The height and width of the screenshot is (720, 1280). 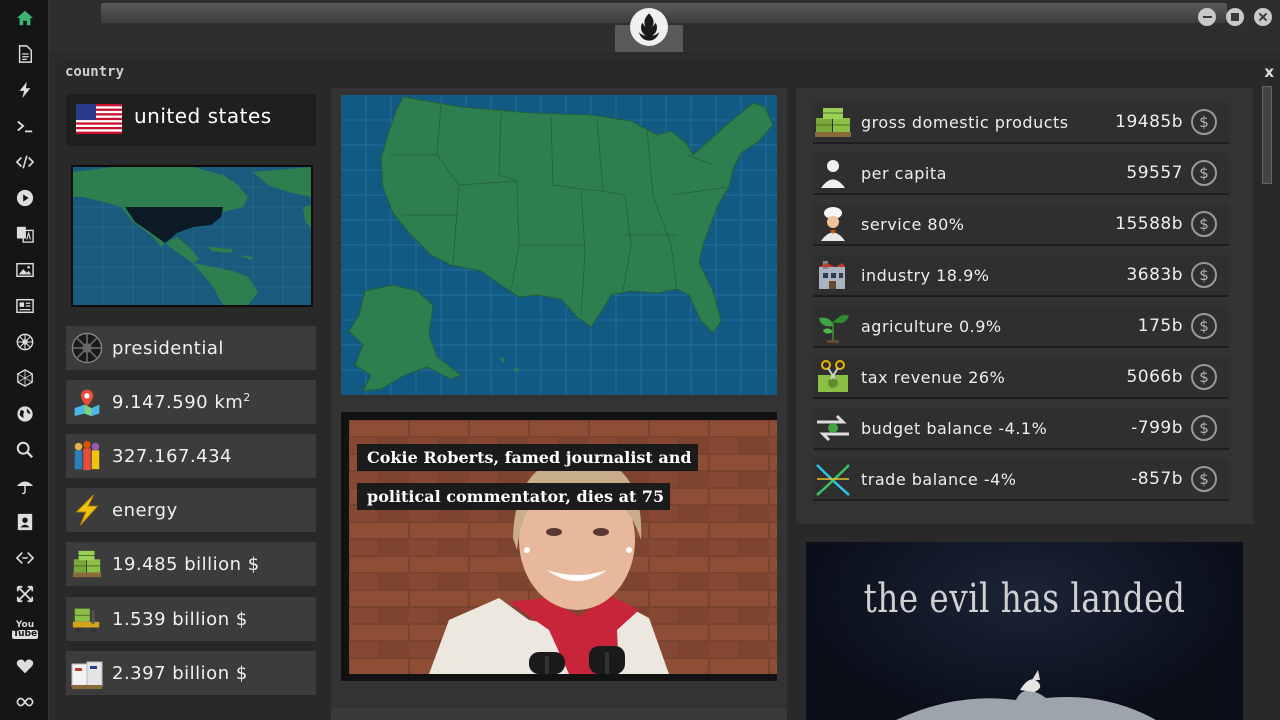 What do you see at coordinates (833, 326) in the screenshot?
I see `plant-icon` at bounding box center [833, 326].